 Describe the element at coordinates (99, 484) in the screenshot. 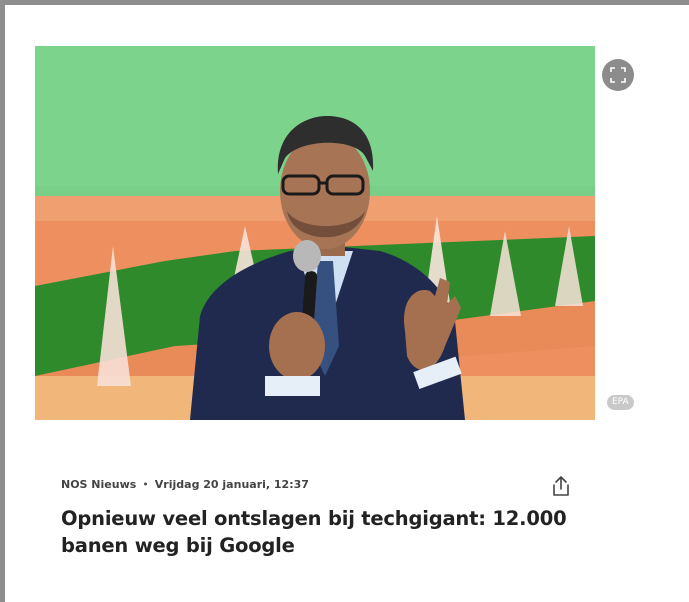

I see `article-source: NOS Nieuws` at that location.